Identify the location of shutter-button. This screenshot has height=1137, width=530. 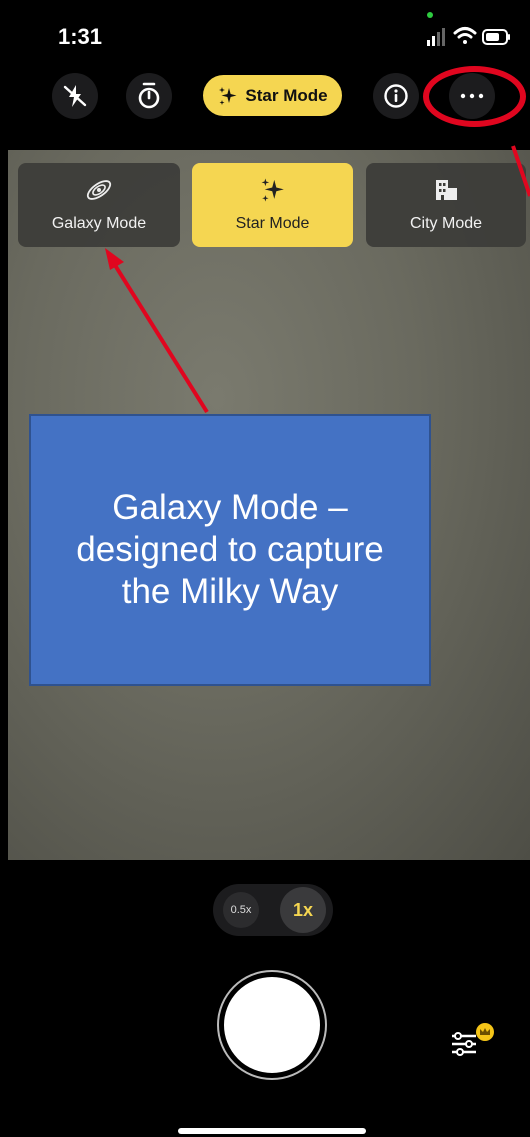
(272, 1025).